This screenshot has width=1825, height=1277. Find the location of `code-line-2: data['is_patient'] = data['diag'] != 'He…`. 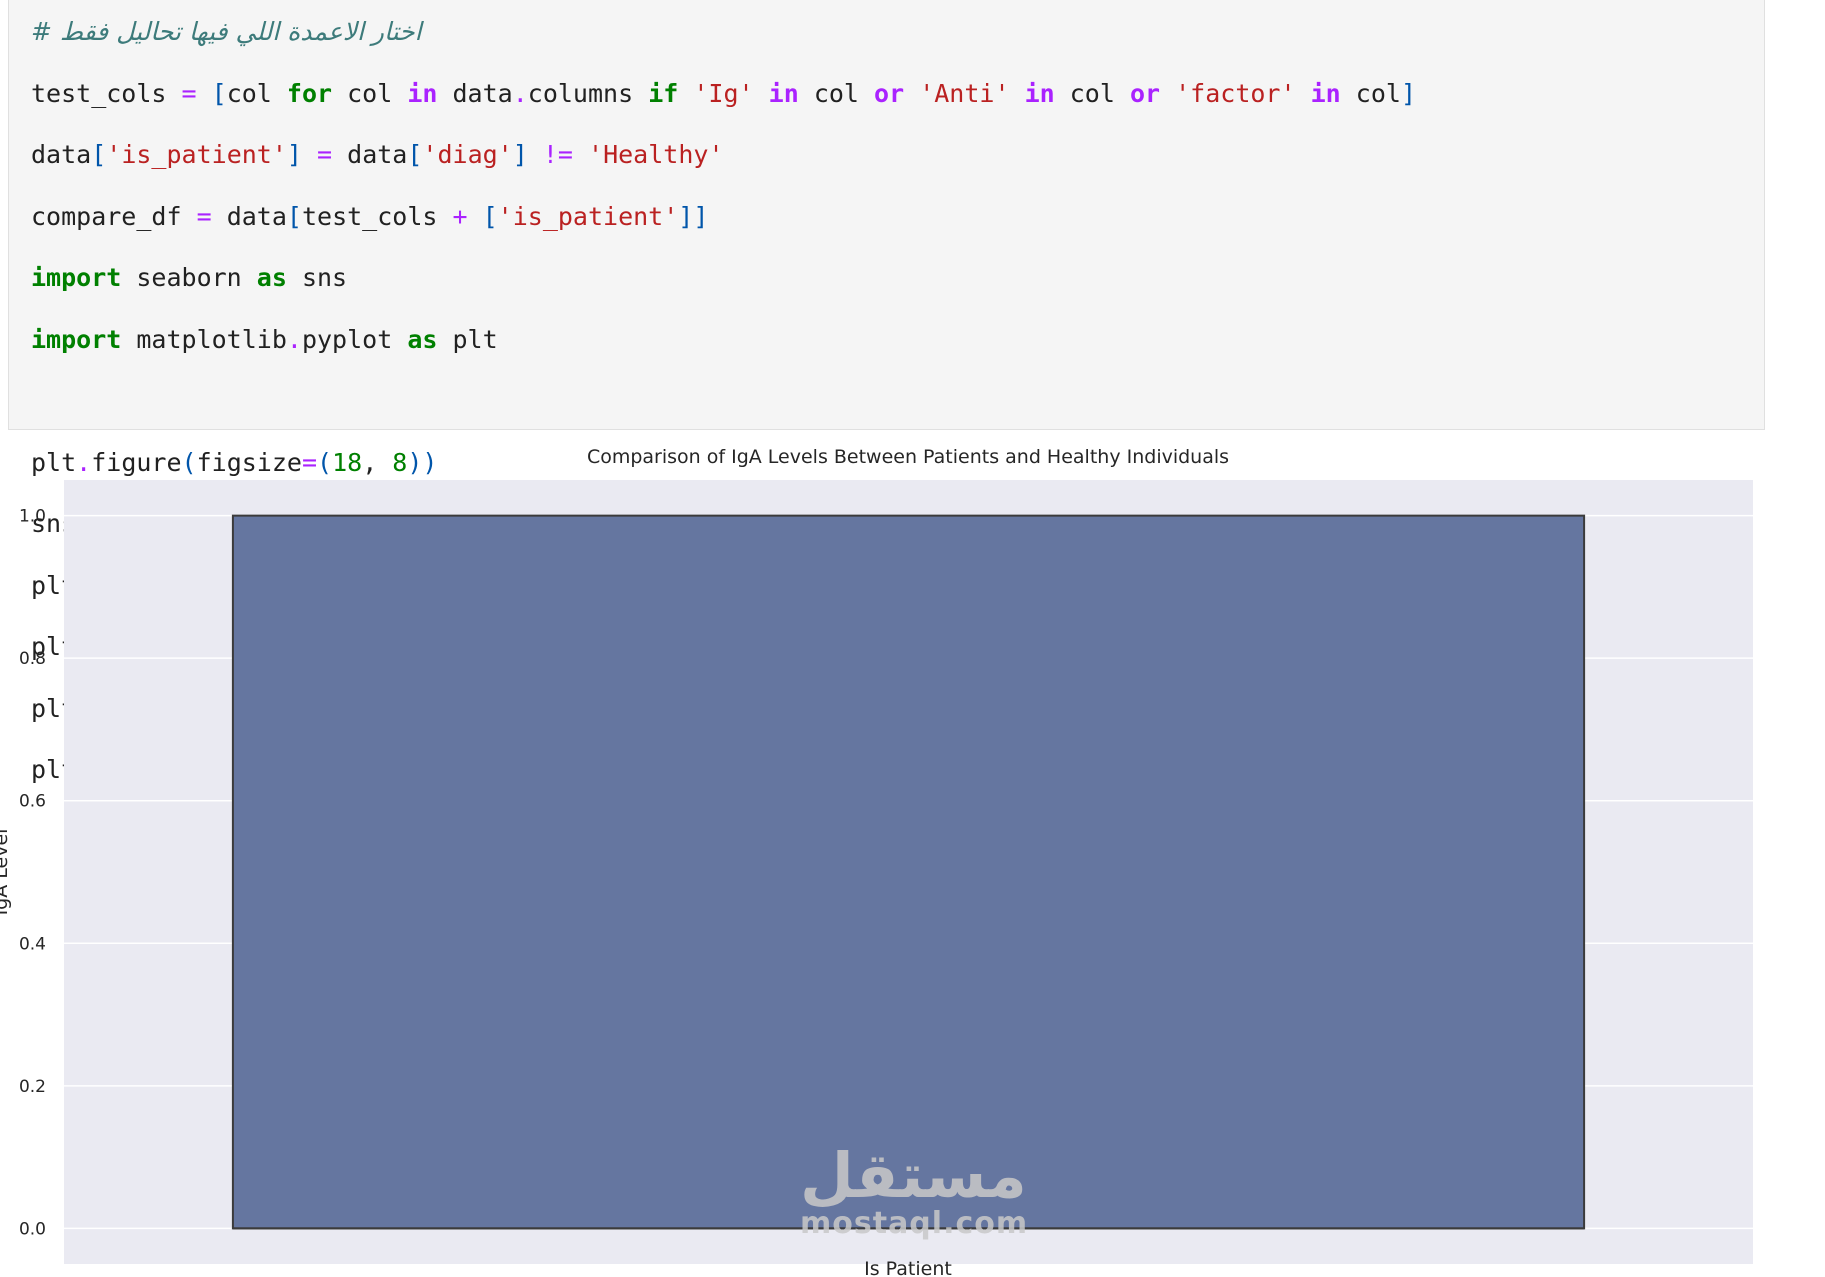

code-line-2: data['is_patient'] = data['diag'] != 'He… is located at coordinates (377, 154).